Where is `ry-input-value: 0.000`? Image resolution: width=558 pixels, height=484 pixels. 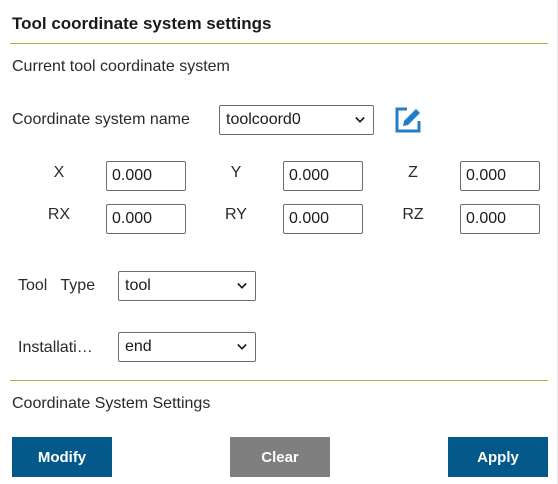 ry-input-value: 0.000 is located at coordinates (309, 218).